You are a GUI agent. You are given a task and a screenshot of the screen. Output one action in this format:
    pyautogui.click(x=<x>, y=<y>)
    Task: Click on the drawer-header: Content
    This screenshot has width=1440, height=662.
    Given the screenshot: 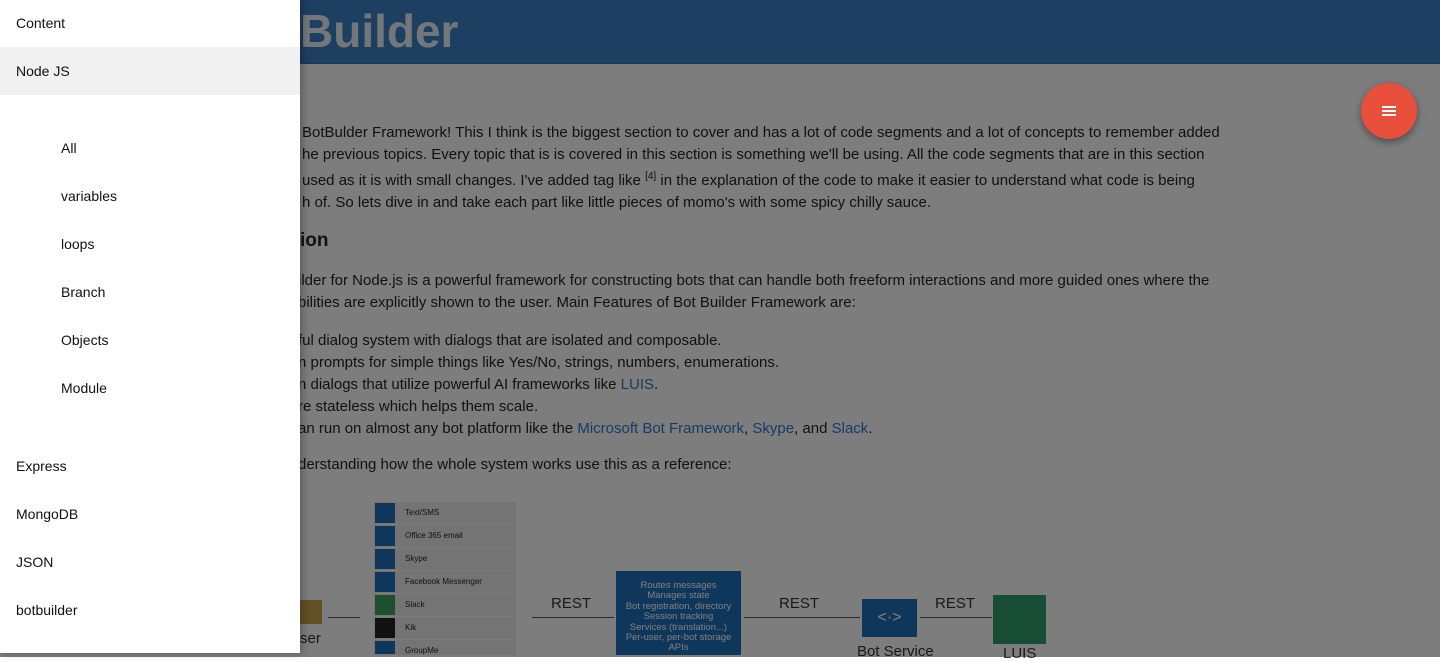 What is the action you would take?
    pyautogui.click(x=41, y=23)
    